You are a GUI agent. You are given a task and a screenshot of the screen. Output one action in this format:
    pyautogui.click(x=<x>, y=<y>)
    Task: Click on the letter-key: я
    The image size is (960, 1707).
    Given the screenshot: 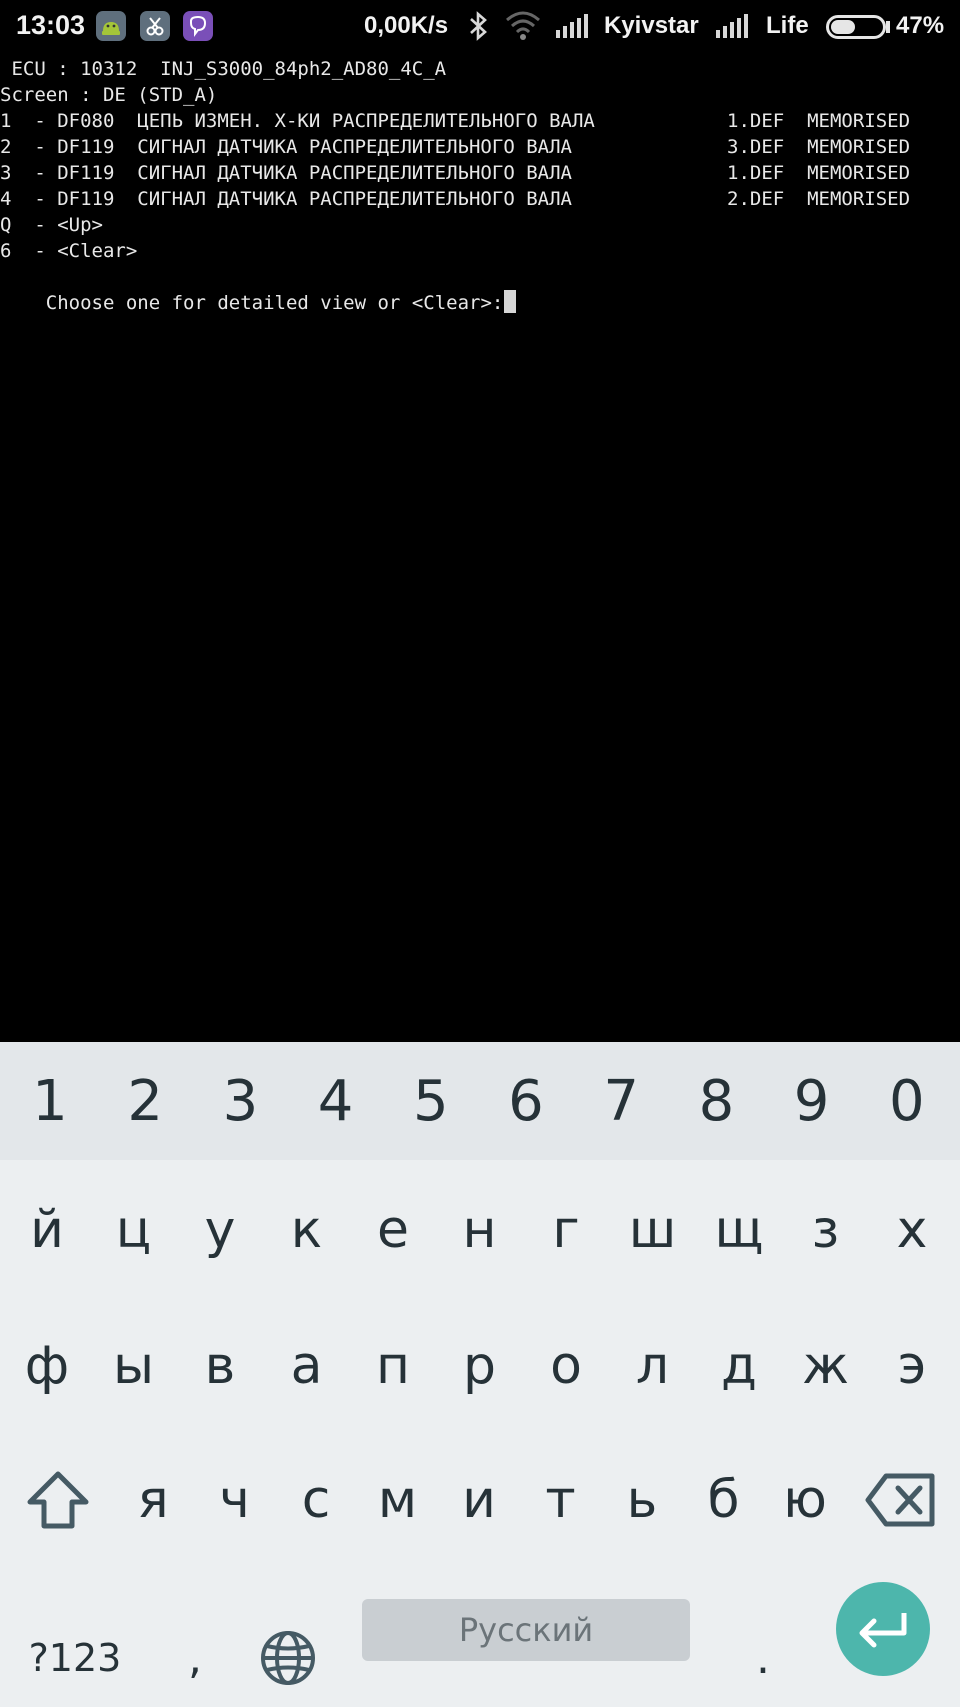 What is the action you would take?
    pyautogui.click(x=153, y=1500)
    